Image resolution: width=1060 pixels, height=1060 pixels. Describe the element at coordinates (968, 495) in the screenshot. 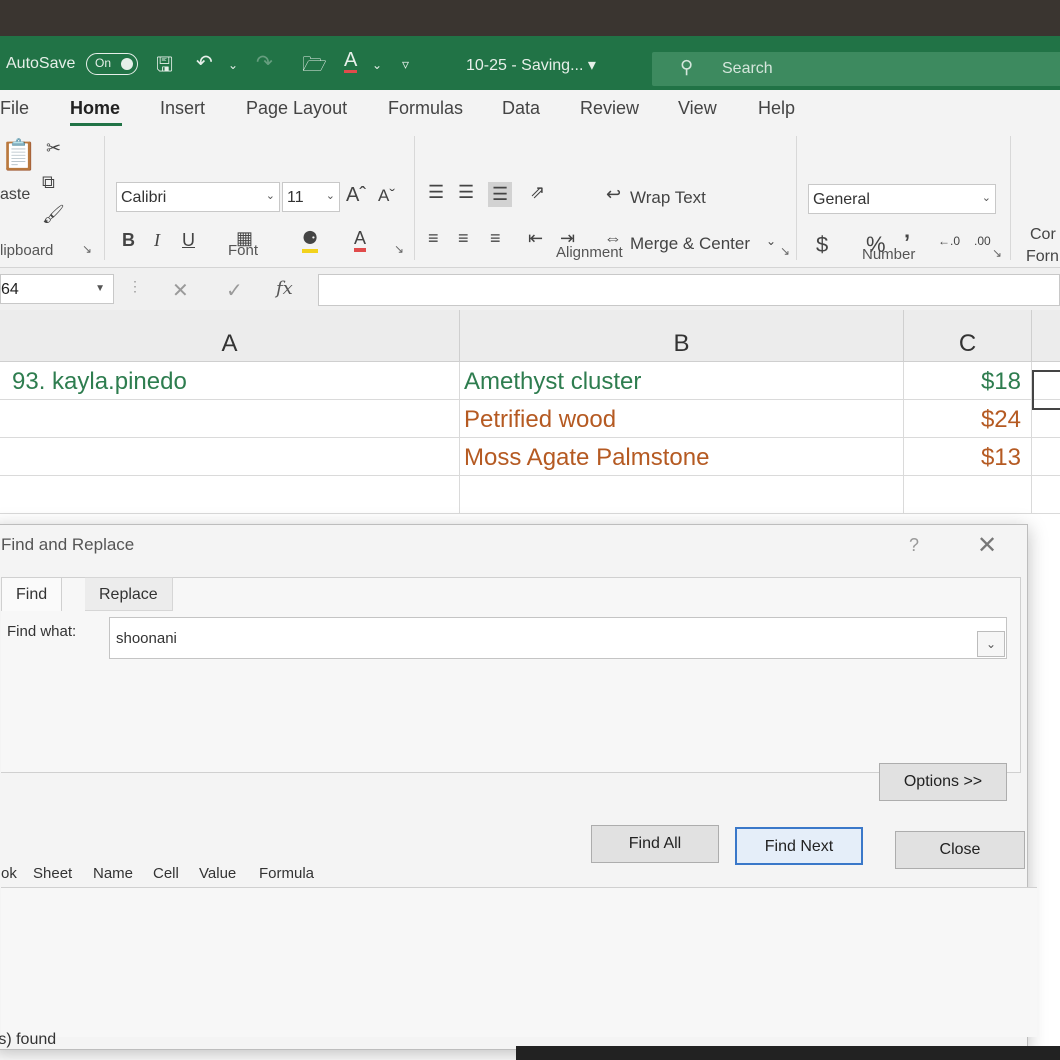

I see `cell-c` at that location.